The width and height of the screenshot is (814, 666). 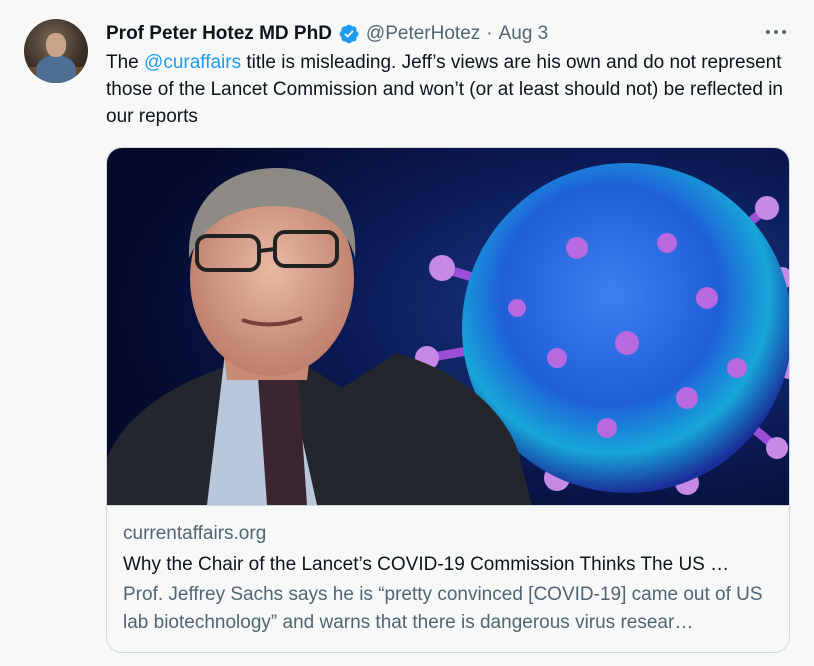 What do you see at coordinates (195, 533) in the screenshot?
I see `card-domain: currentaffairs.org` at bounding box center [195, 533].